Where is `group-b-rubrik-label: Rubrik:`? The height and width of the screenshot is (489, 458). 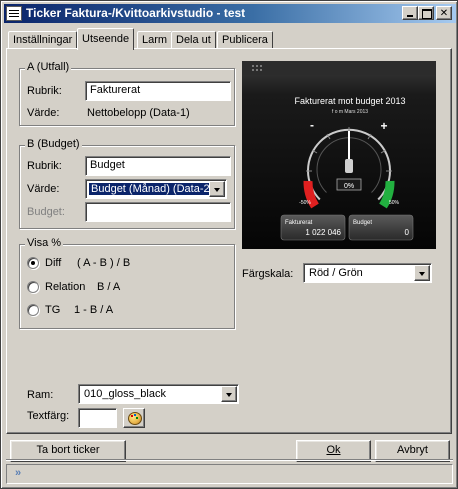
group-b-rubrik-label: Rubrik: is located at coordinates (44, 166).